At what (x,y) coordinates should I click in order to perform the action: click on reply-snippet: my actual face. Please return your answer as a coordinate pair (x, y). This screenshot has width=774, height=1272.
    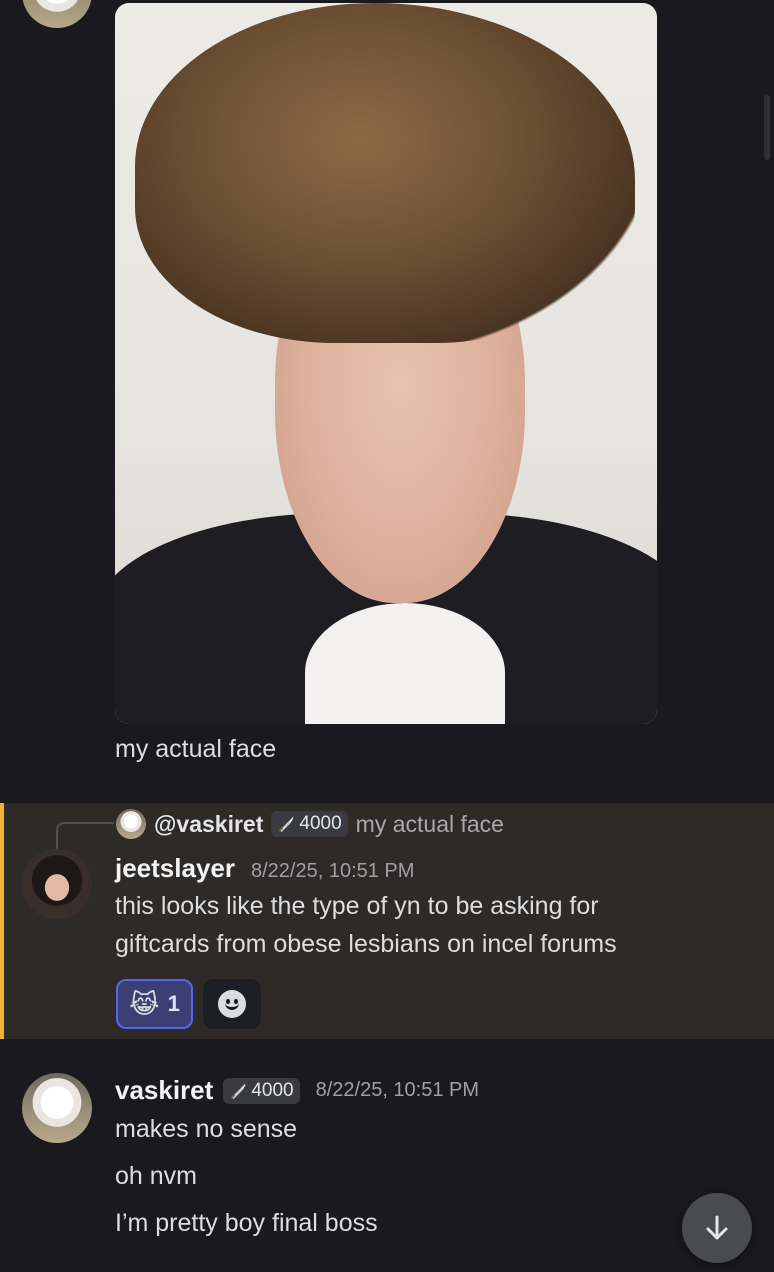
    Looking at the image, I should click on (429, 823).